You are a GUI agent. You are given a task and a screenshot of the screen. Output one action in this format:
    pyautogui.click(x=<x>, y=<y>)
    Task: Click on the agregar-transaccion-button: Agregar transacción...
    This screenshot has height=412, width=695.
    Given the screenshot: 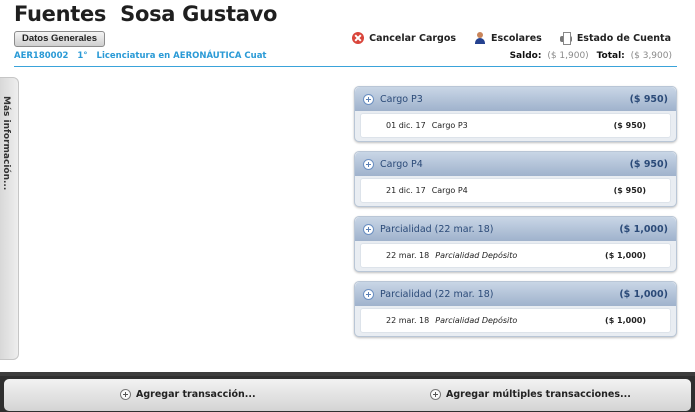 What is the action you would take?
    pyautogui.click(x=188, y=394)
    